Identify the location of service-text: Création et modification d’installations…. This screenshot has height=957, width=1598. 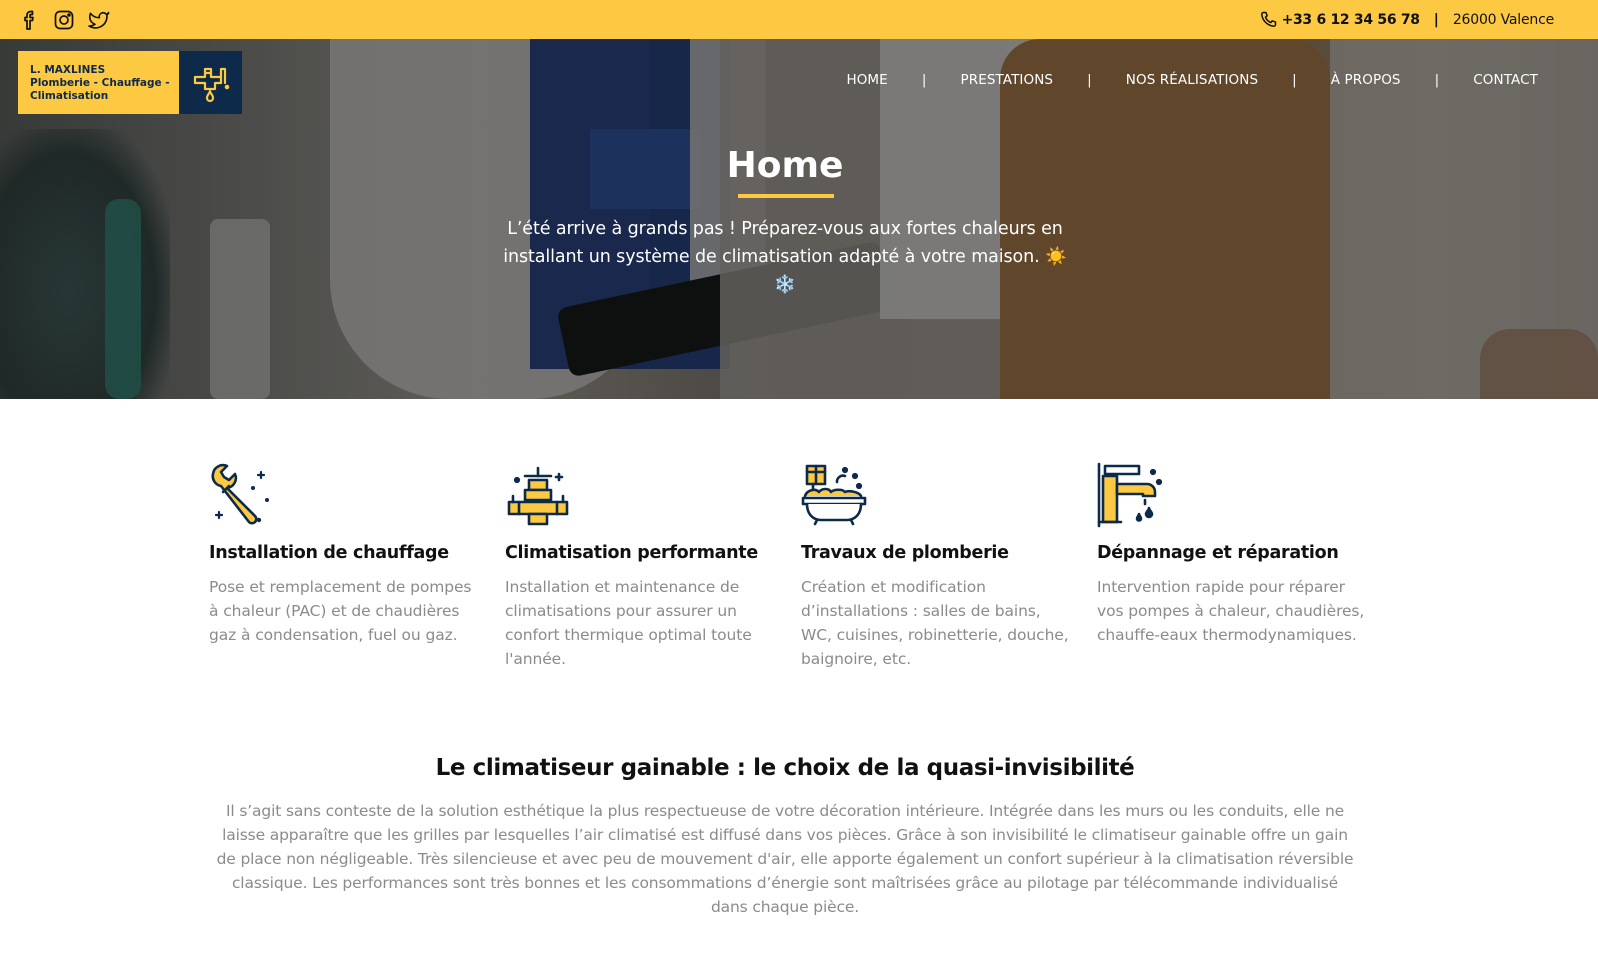
(935, 623).